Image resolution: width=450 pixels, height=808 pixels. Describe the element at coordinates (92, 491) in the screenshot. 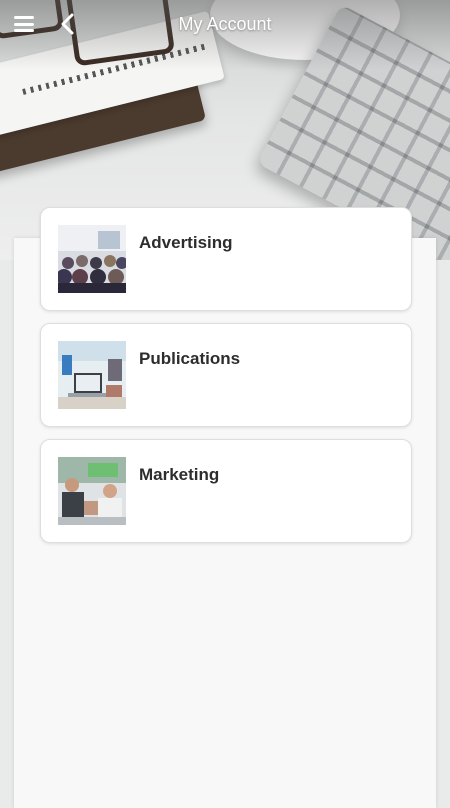

I see `marketing-thumbnail-image` at that location.